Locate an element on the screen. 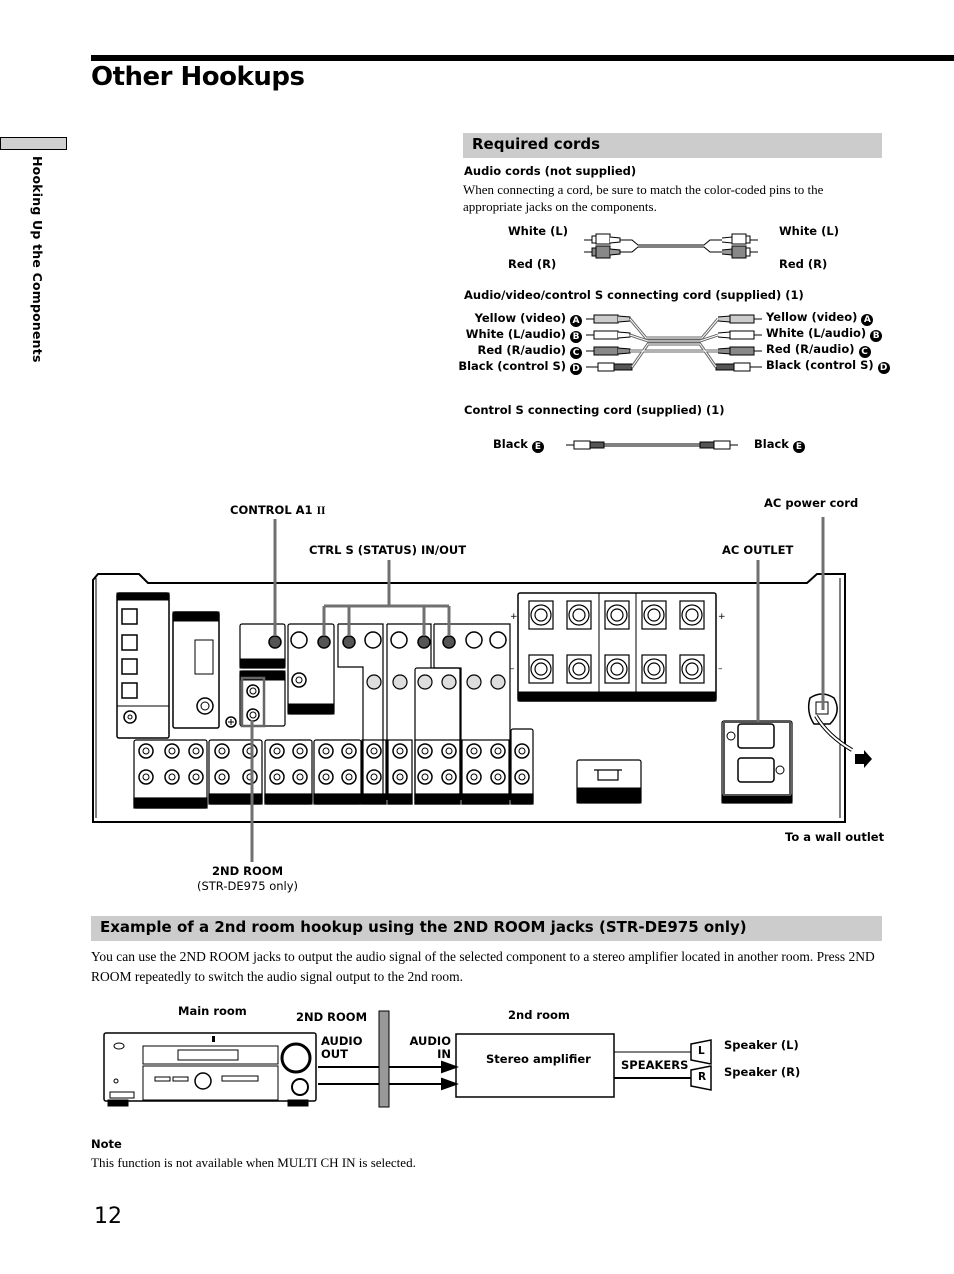 This screenshot has height=1274, width=954. av-right-plug-a: Yellow (video) A is located at coordinates (820, 318).